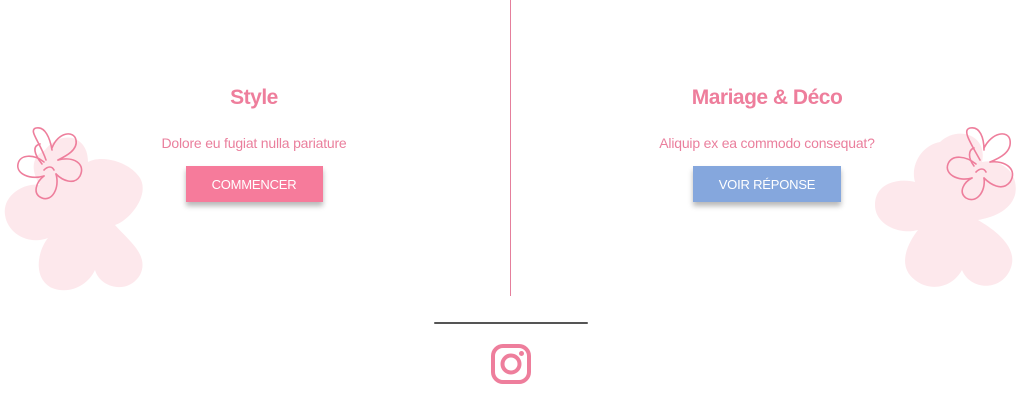 This screenshot has height=402, width=1021. Describe the element at coordinates (254, 184) in the screenshot. I see `commencer-button: COMMENCER` at that location.